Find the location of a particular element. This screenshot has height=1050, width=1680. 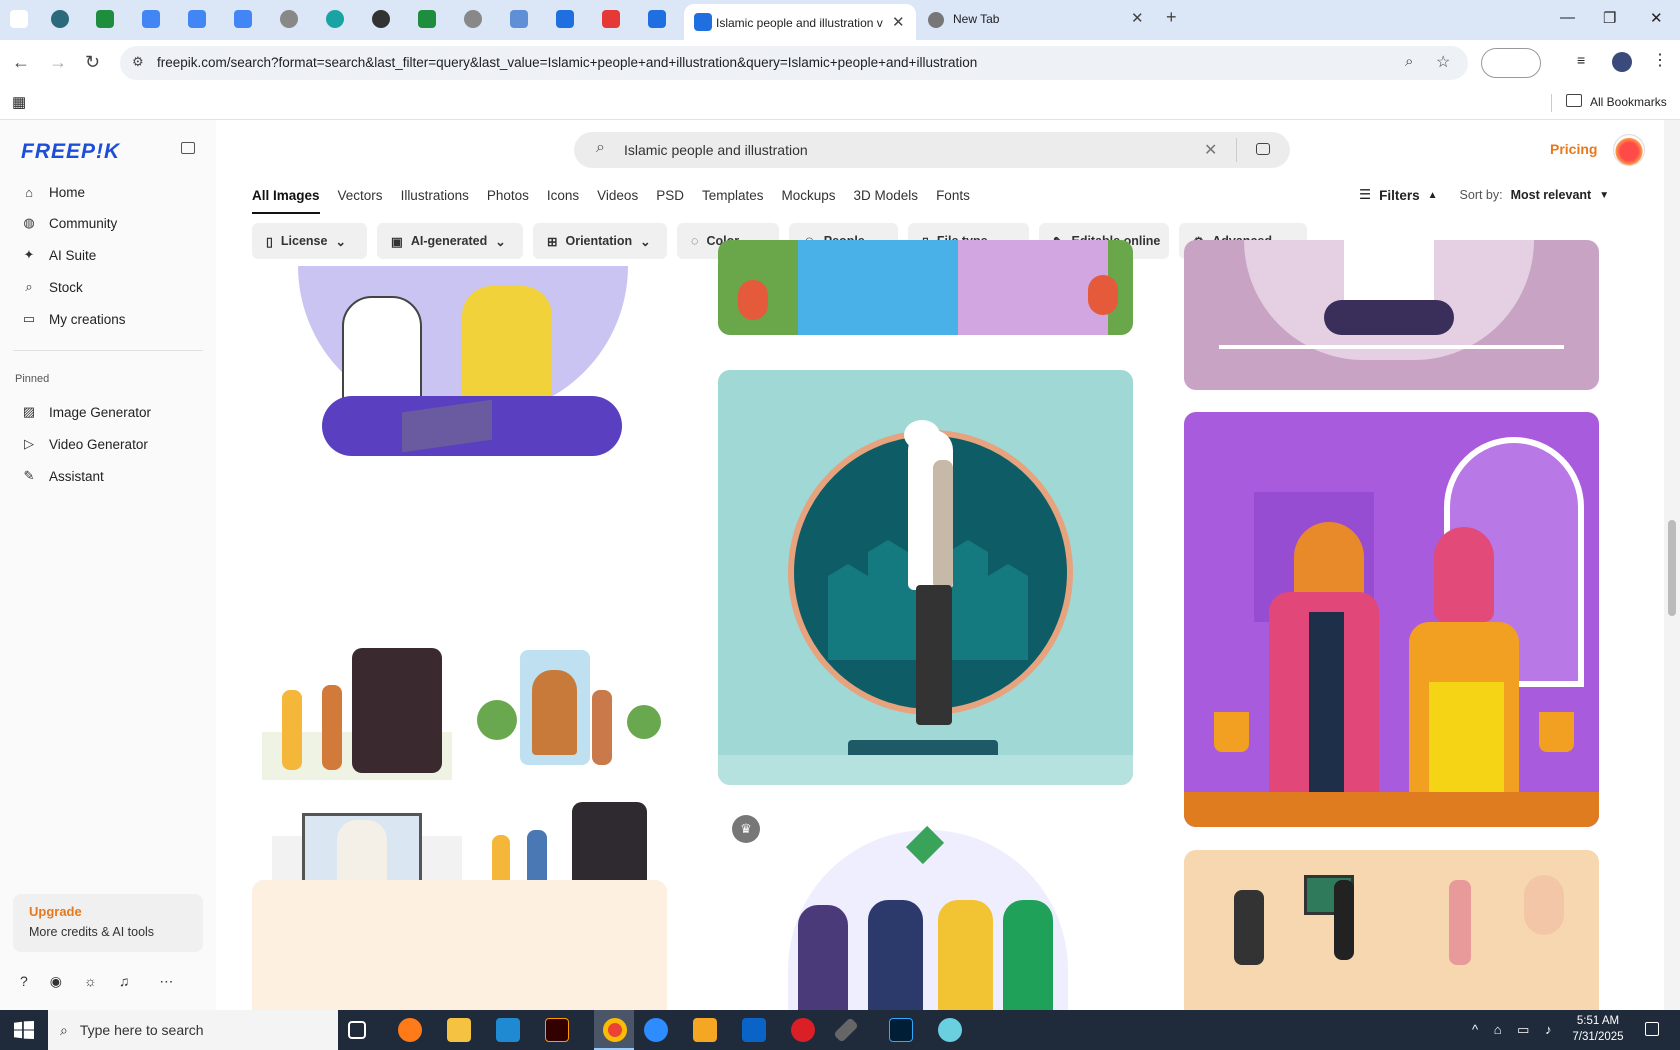

user-avatar is located at coordinates (1629, 150).